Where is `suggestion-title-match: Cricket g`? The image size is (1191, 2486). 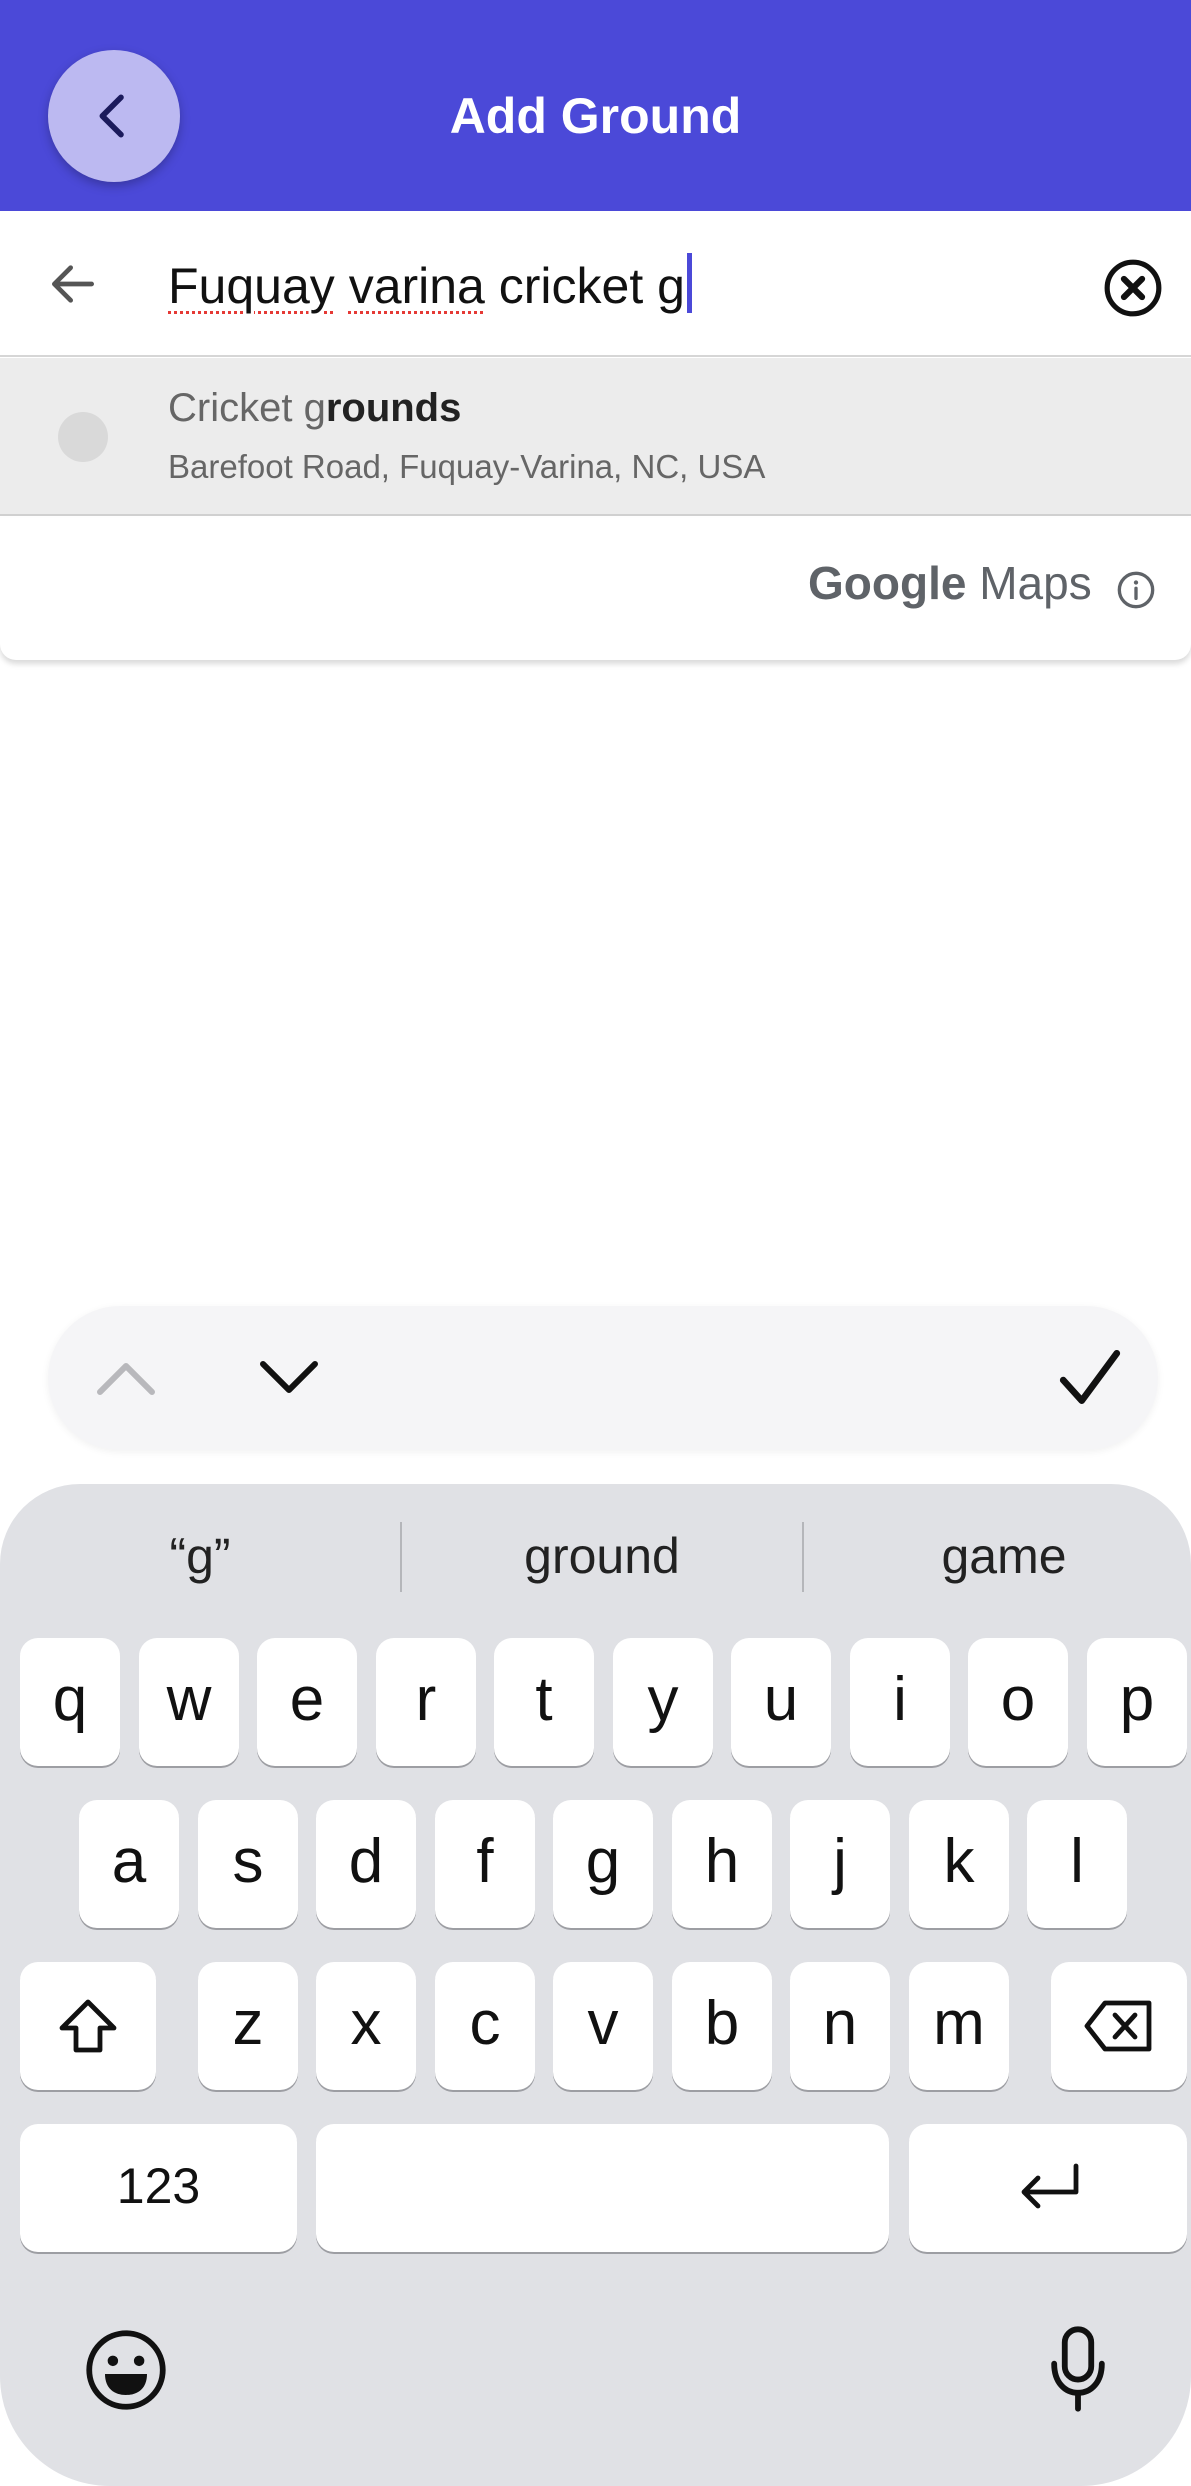
suggestion-title-match: Cricket g is located at coordinates (247, 408).